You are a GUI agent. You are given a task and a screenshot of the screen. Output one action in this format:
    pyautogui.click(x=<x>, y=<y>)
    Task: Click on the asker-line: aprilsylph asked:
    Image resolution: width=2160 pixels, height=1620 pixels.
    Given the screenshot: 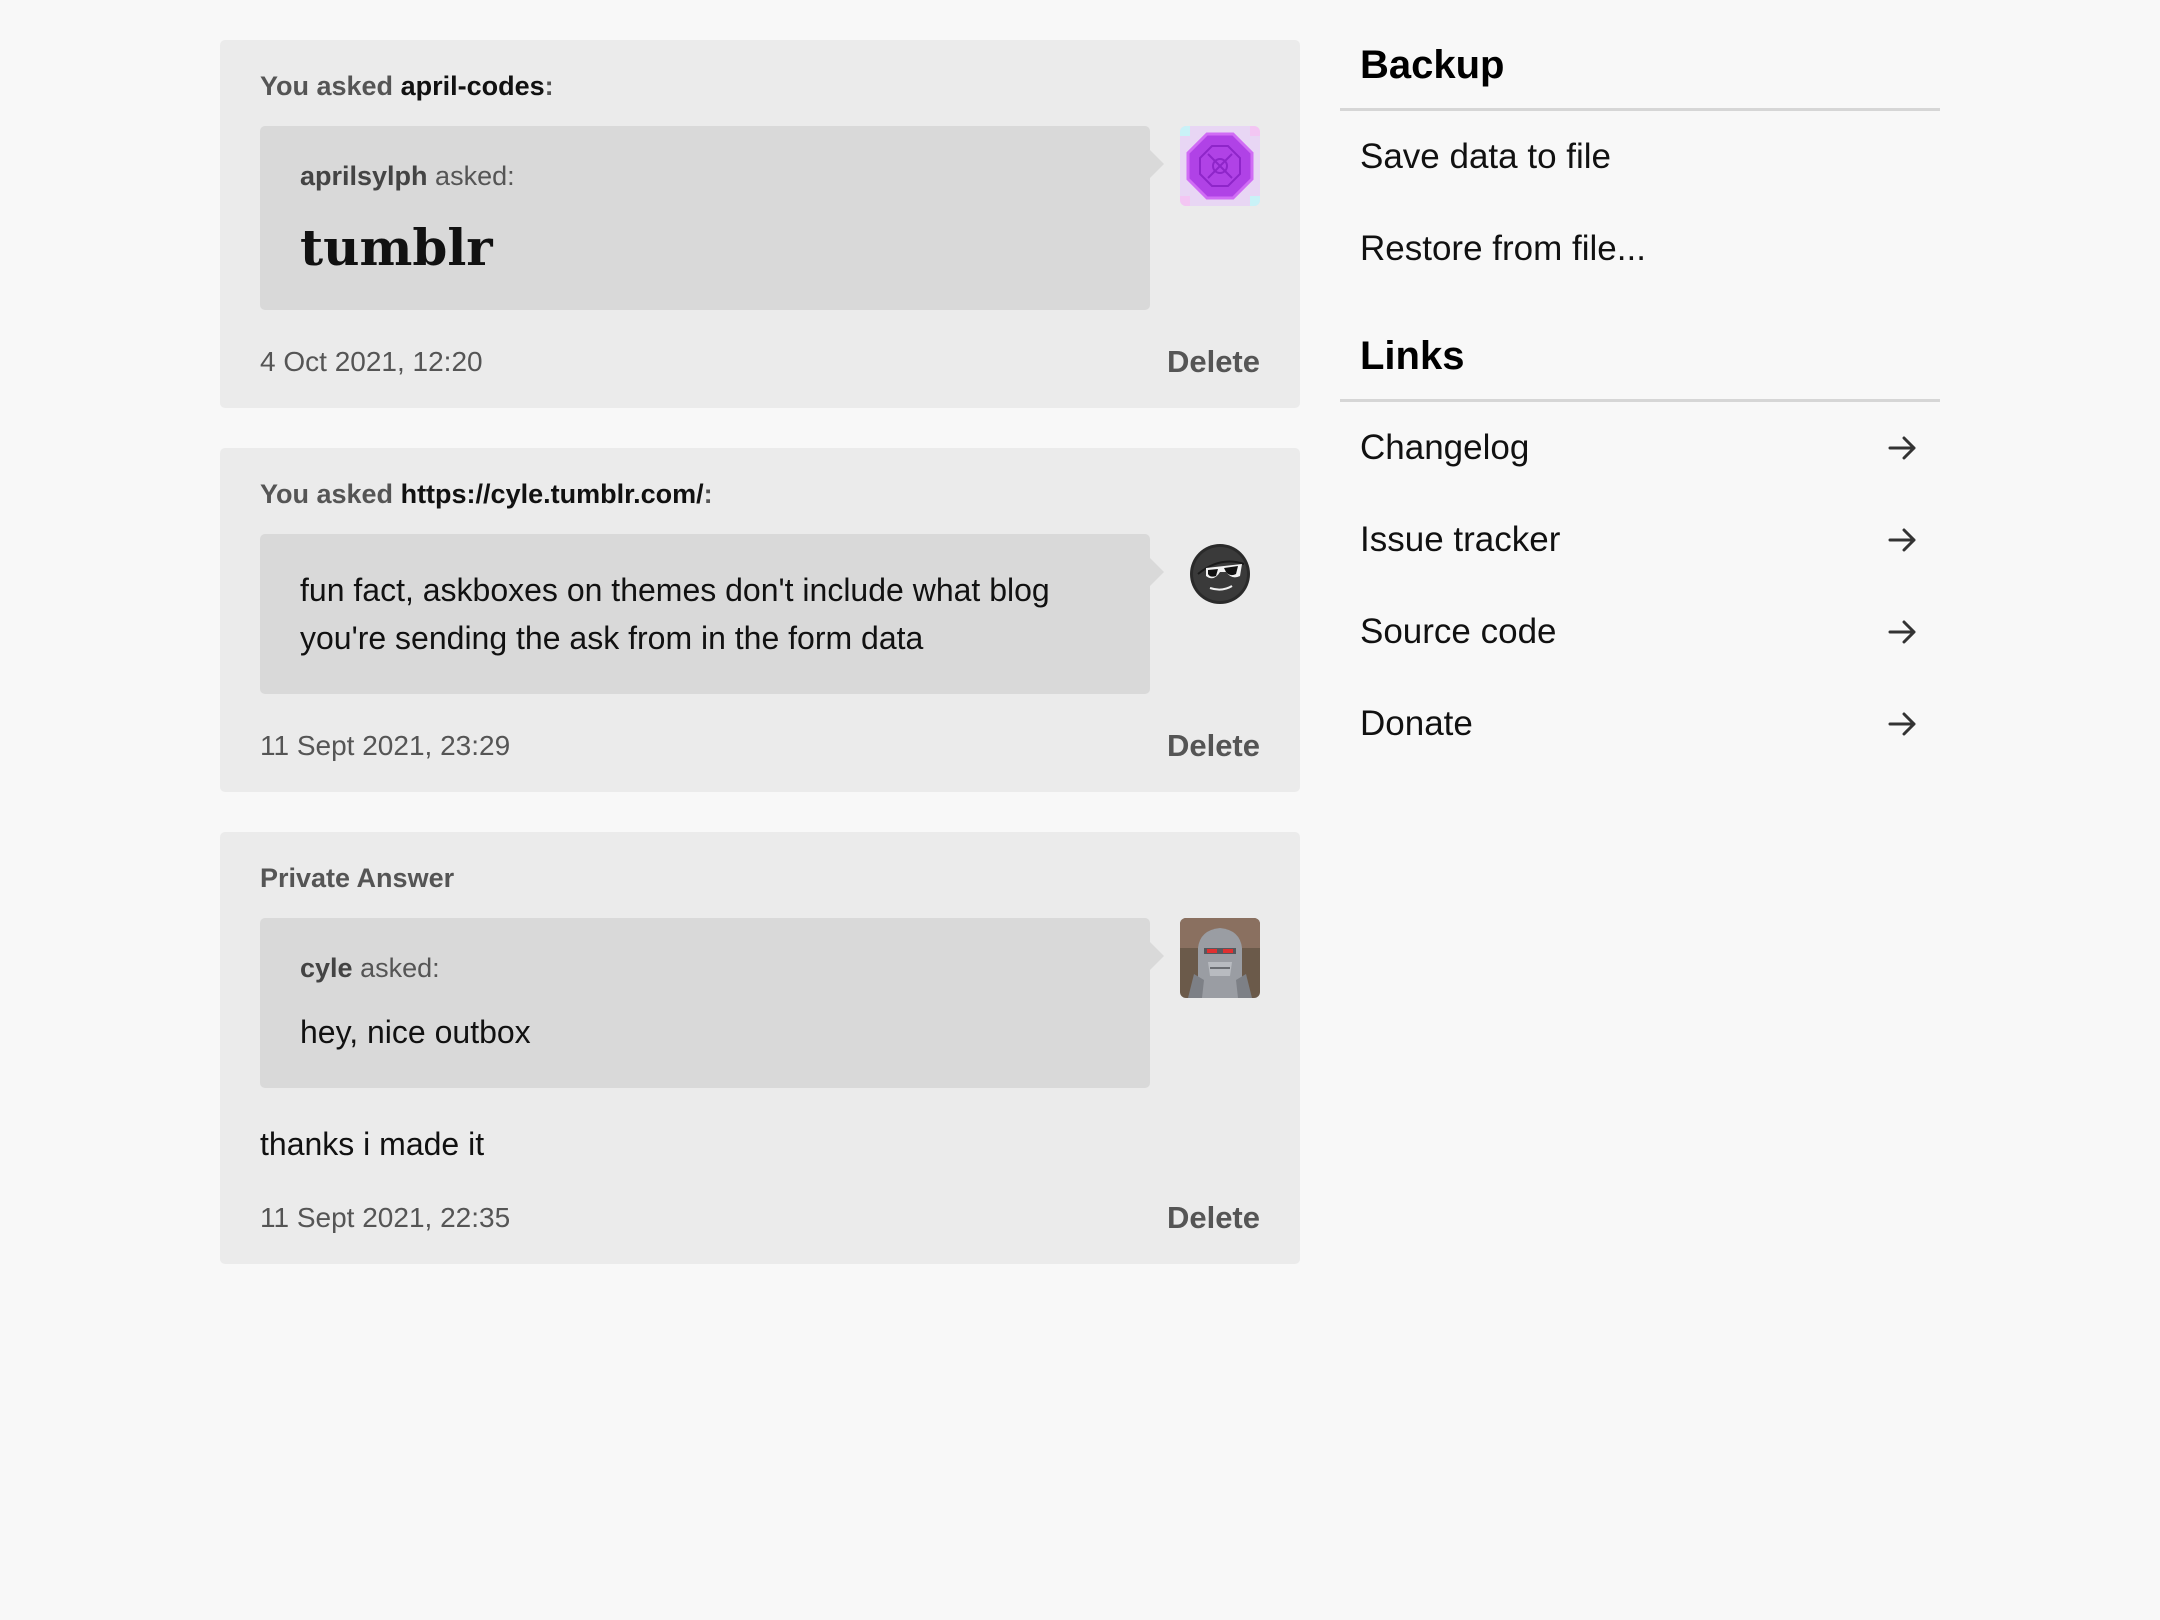 What is the action you would take?
    pyautogui.click(x=705, y=176)
    